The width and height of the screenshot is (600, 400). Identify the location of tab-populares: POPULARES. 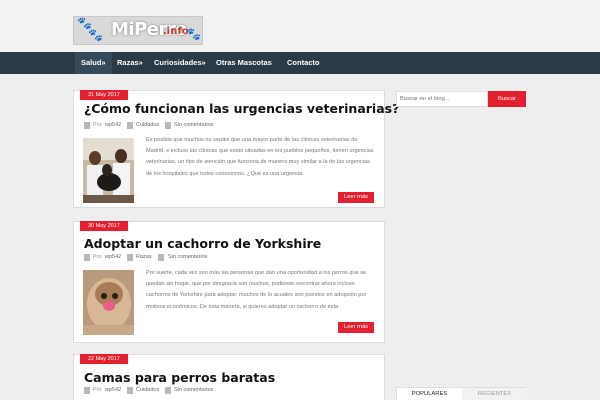
(429, 394).